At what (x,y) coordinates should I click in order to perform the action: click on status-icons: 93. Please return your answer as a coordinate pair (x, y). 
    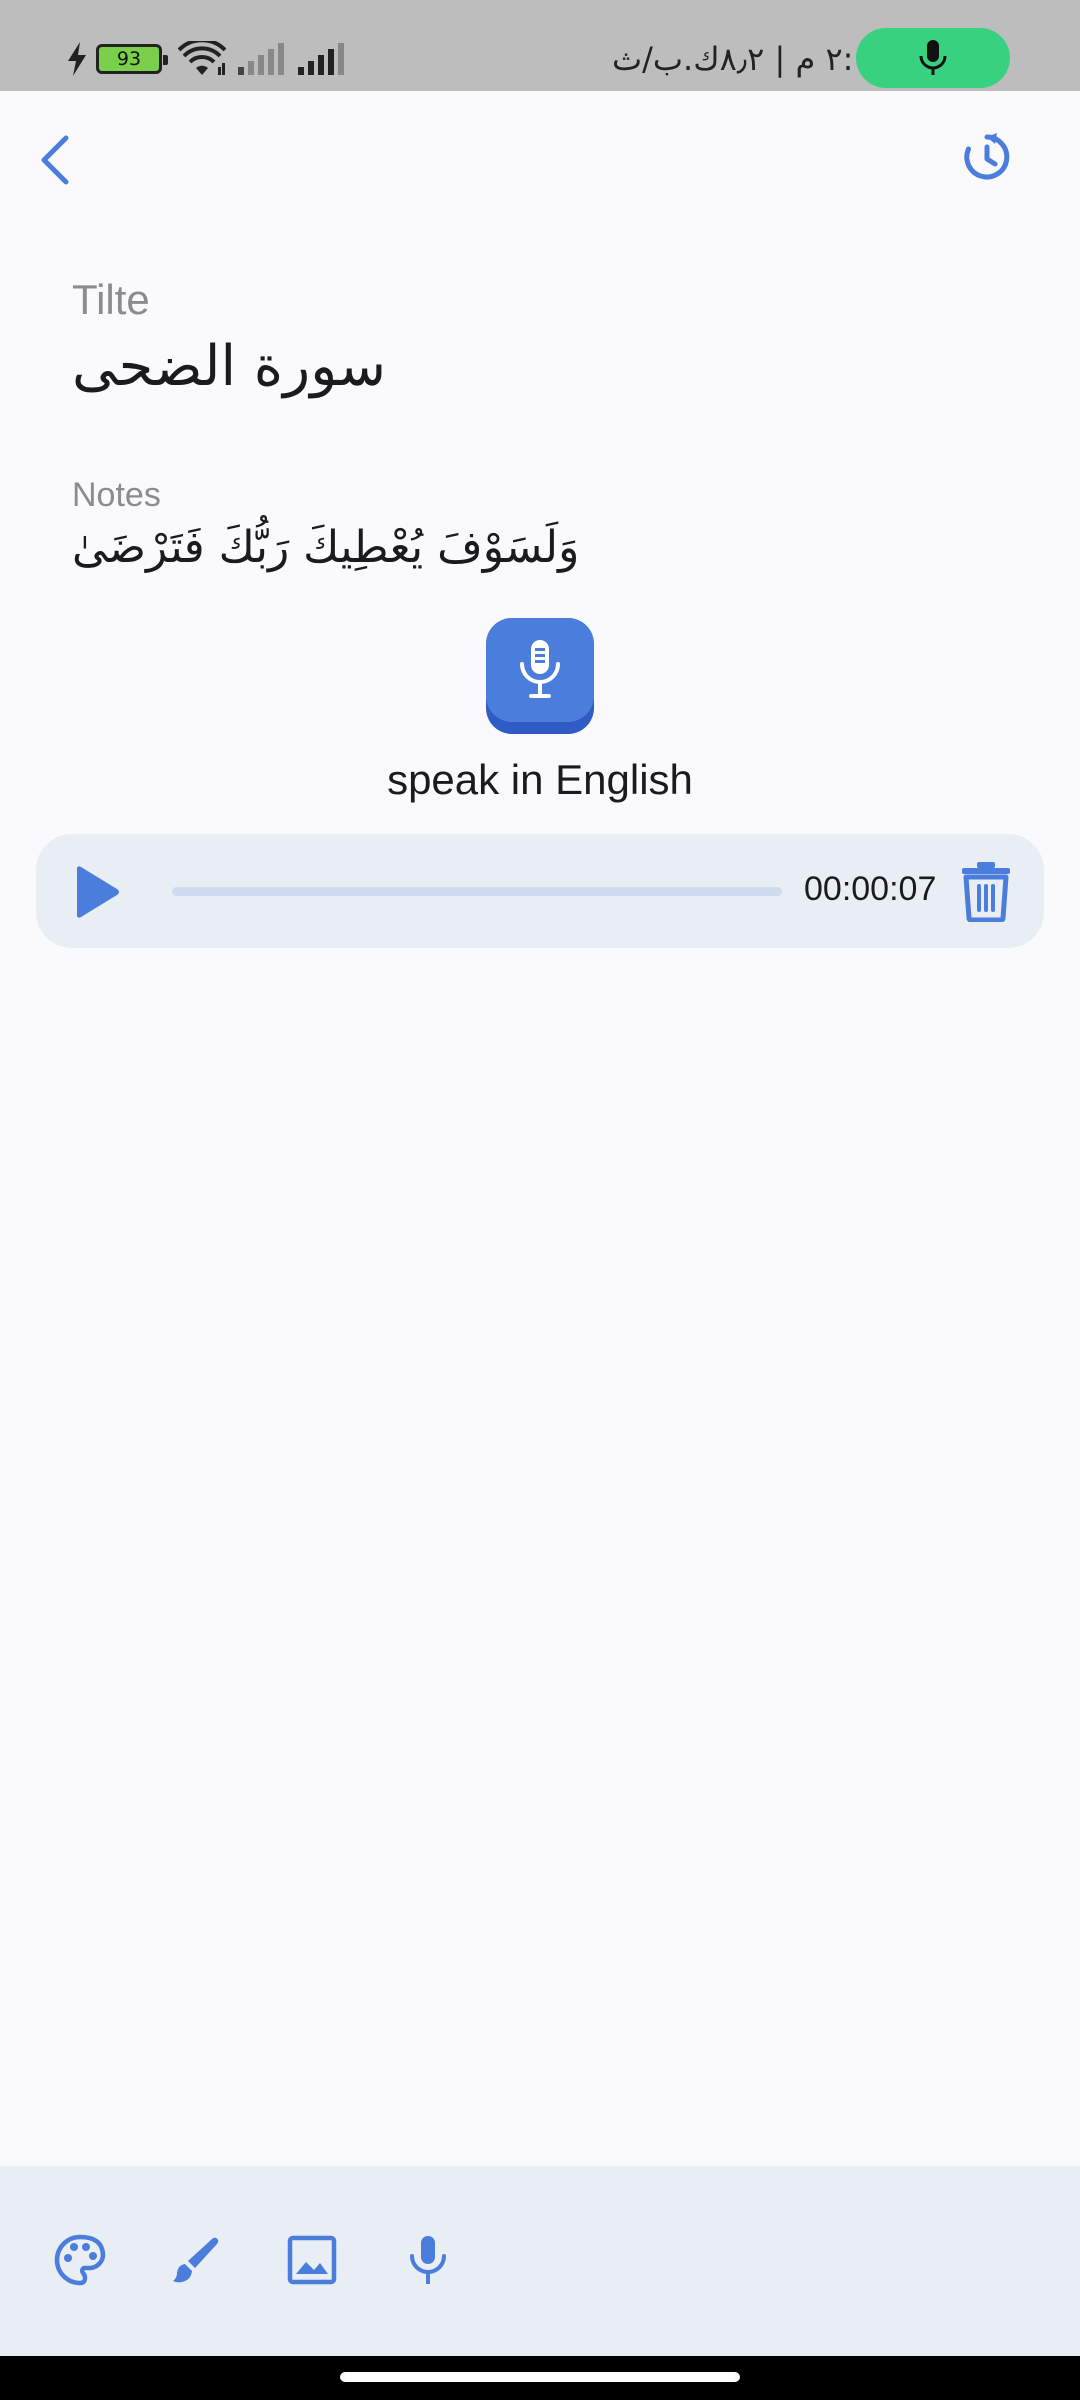
    Looking at the image, I should click on (206, 59).